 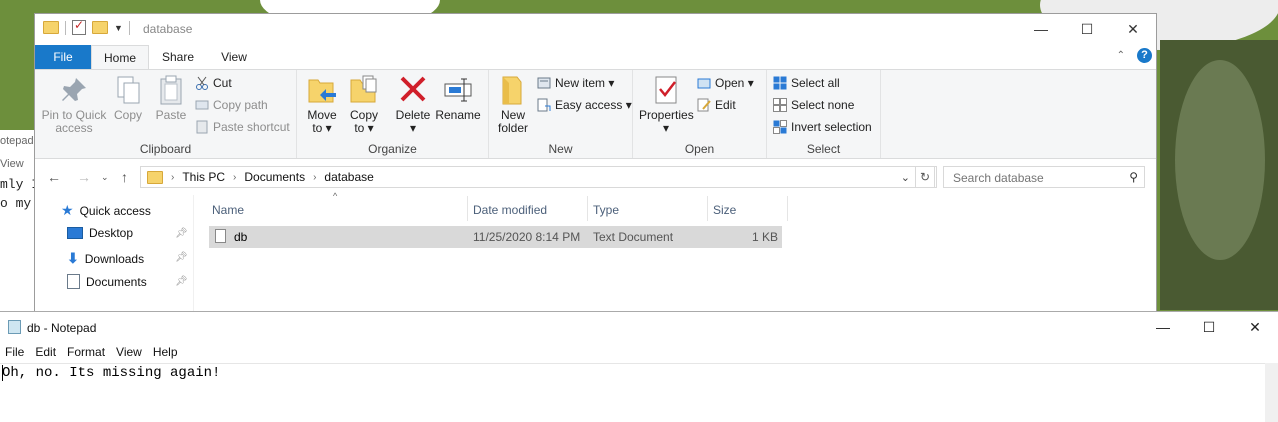 What do you see at coordinates (63, 57) in the screenshot?
I see `tab-file: File` at bounding box center [63, 57].